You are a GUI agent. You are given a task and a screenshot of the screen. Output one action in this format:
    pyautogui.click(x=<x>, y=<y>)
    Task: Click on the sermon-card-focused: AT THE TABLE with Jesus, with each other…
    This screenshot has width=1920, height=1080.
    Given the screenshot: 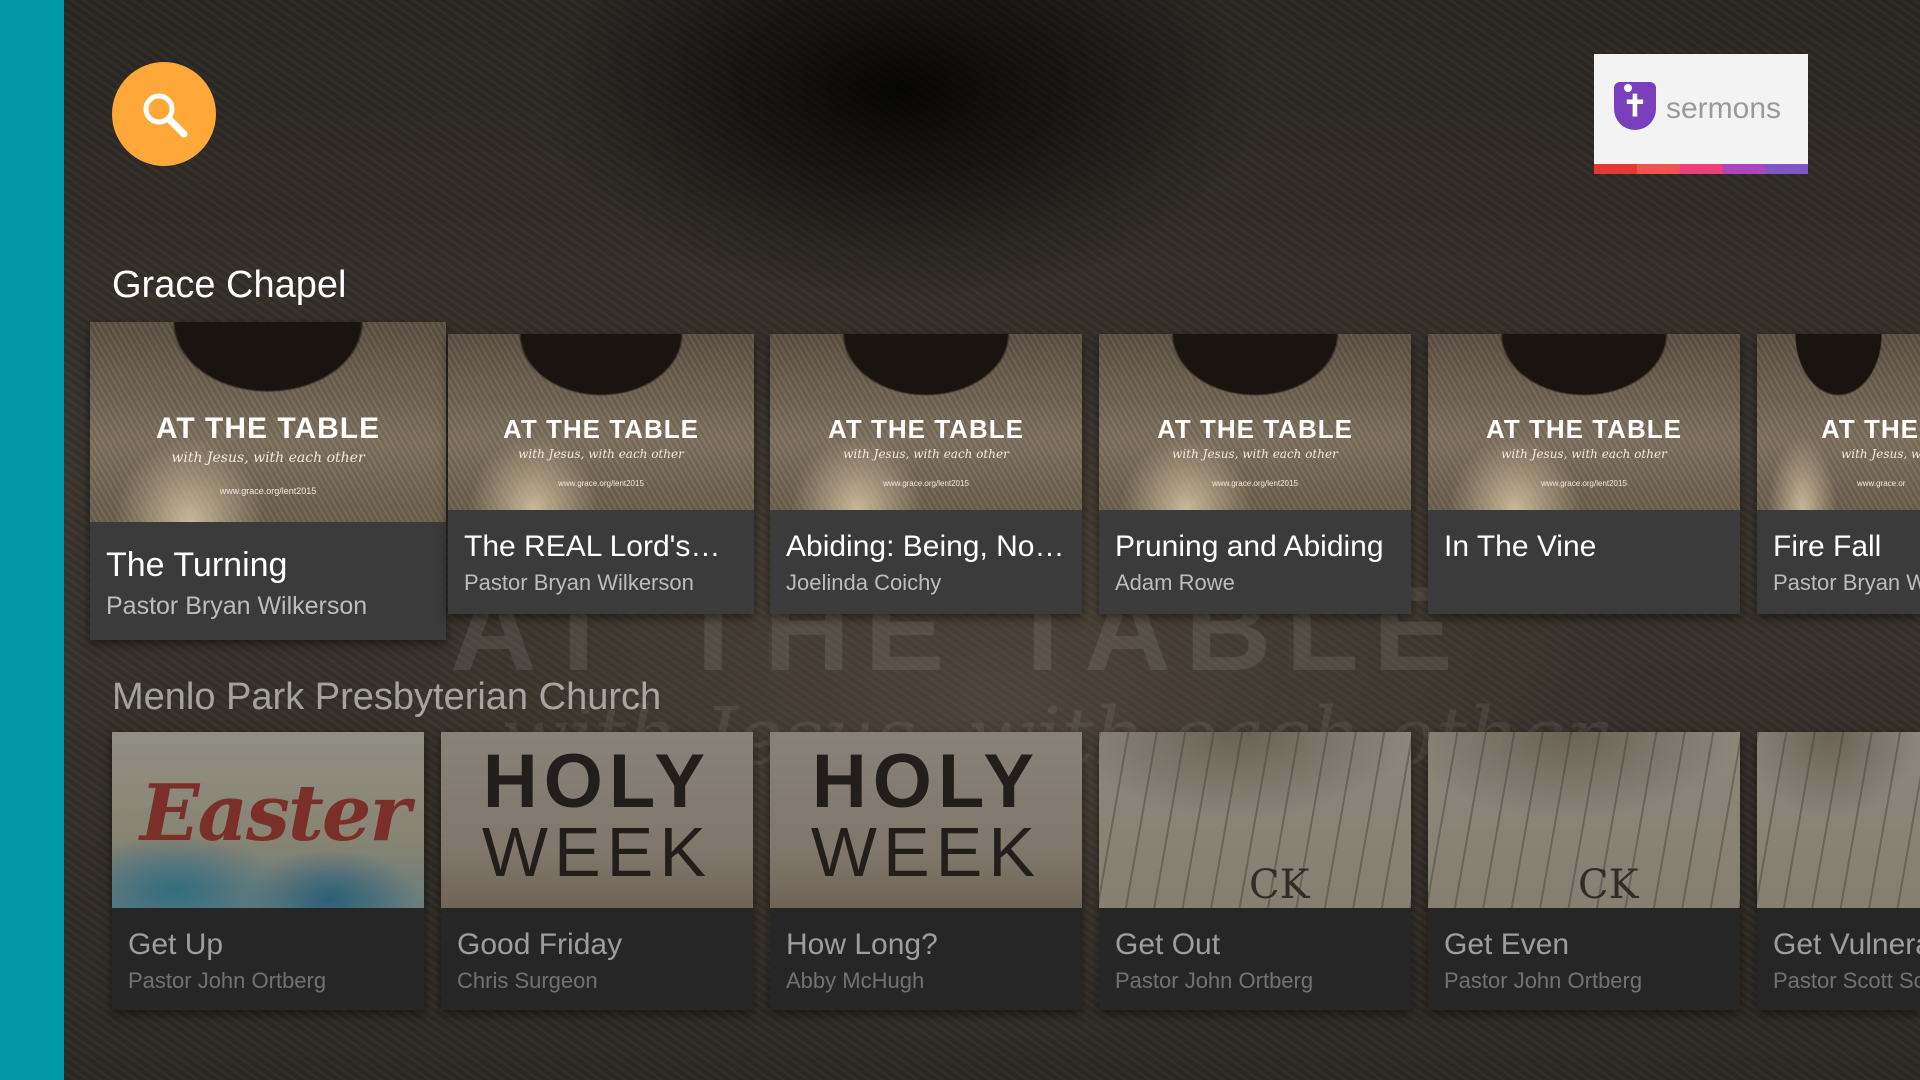 What is the action you would take?
    pyautogui.click(x=268, y=481)
    